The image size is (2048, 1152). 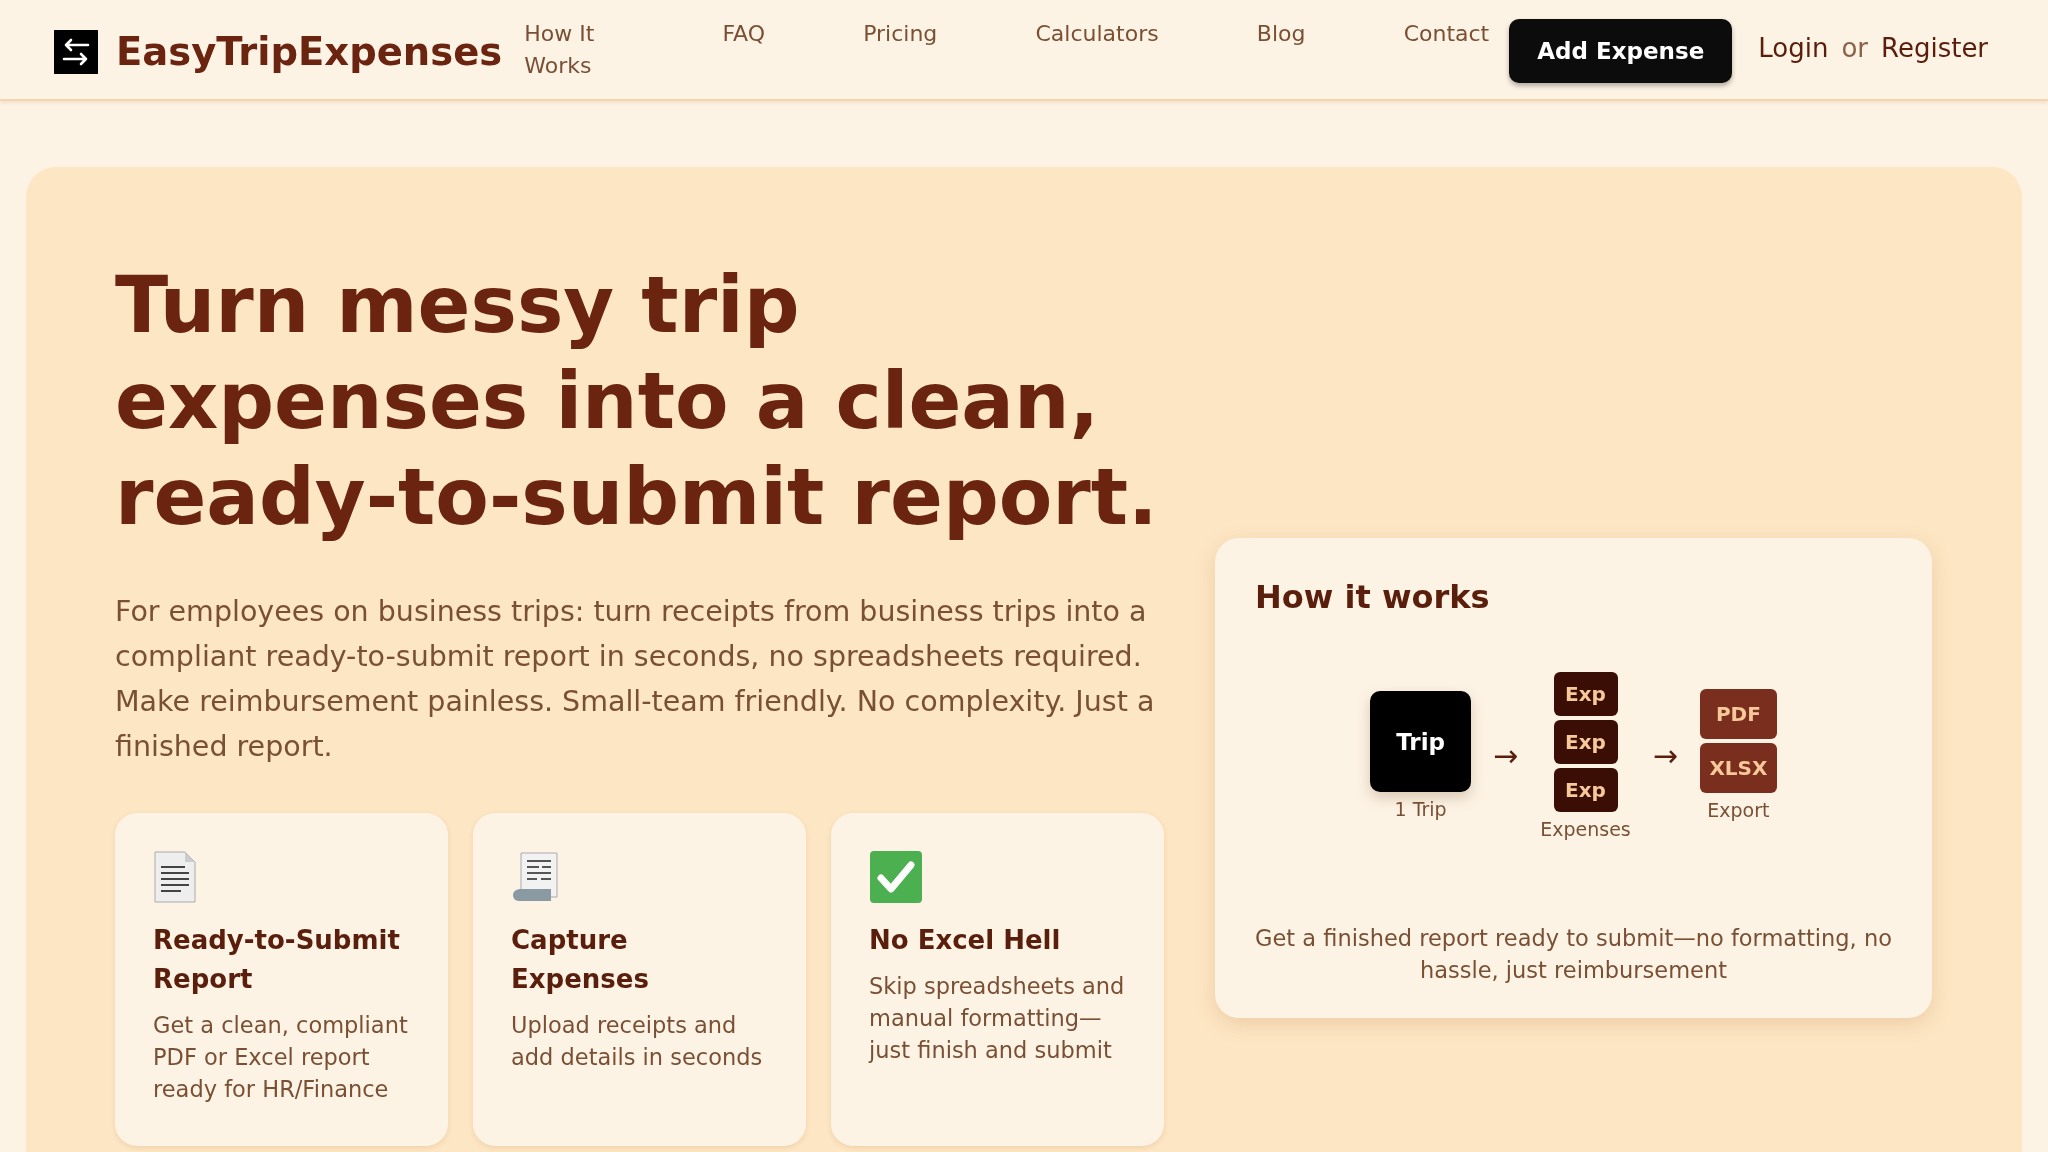 I want to click on step-caption: Export, so click(x=1738, y=810).